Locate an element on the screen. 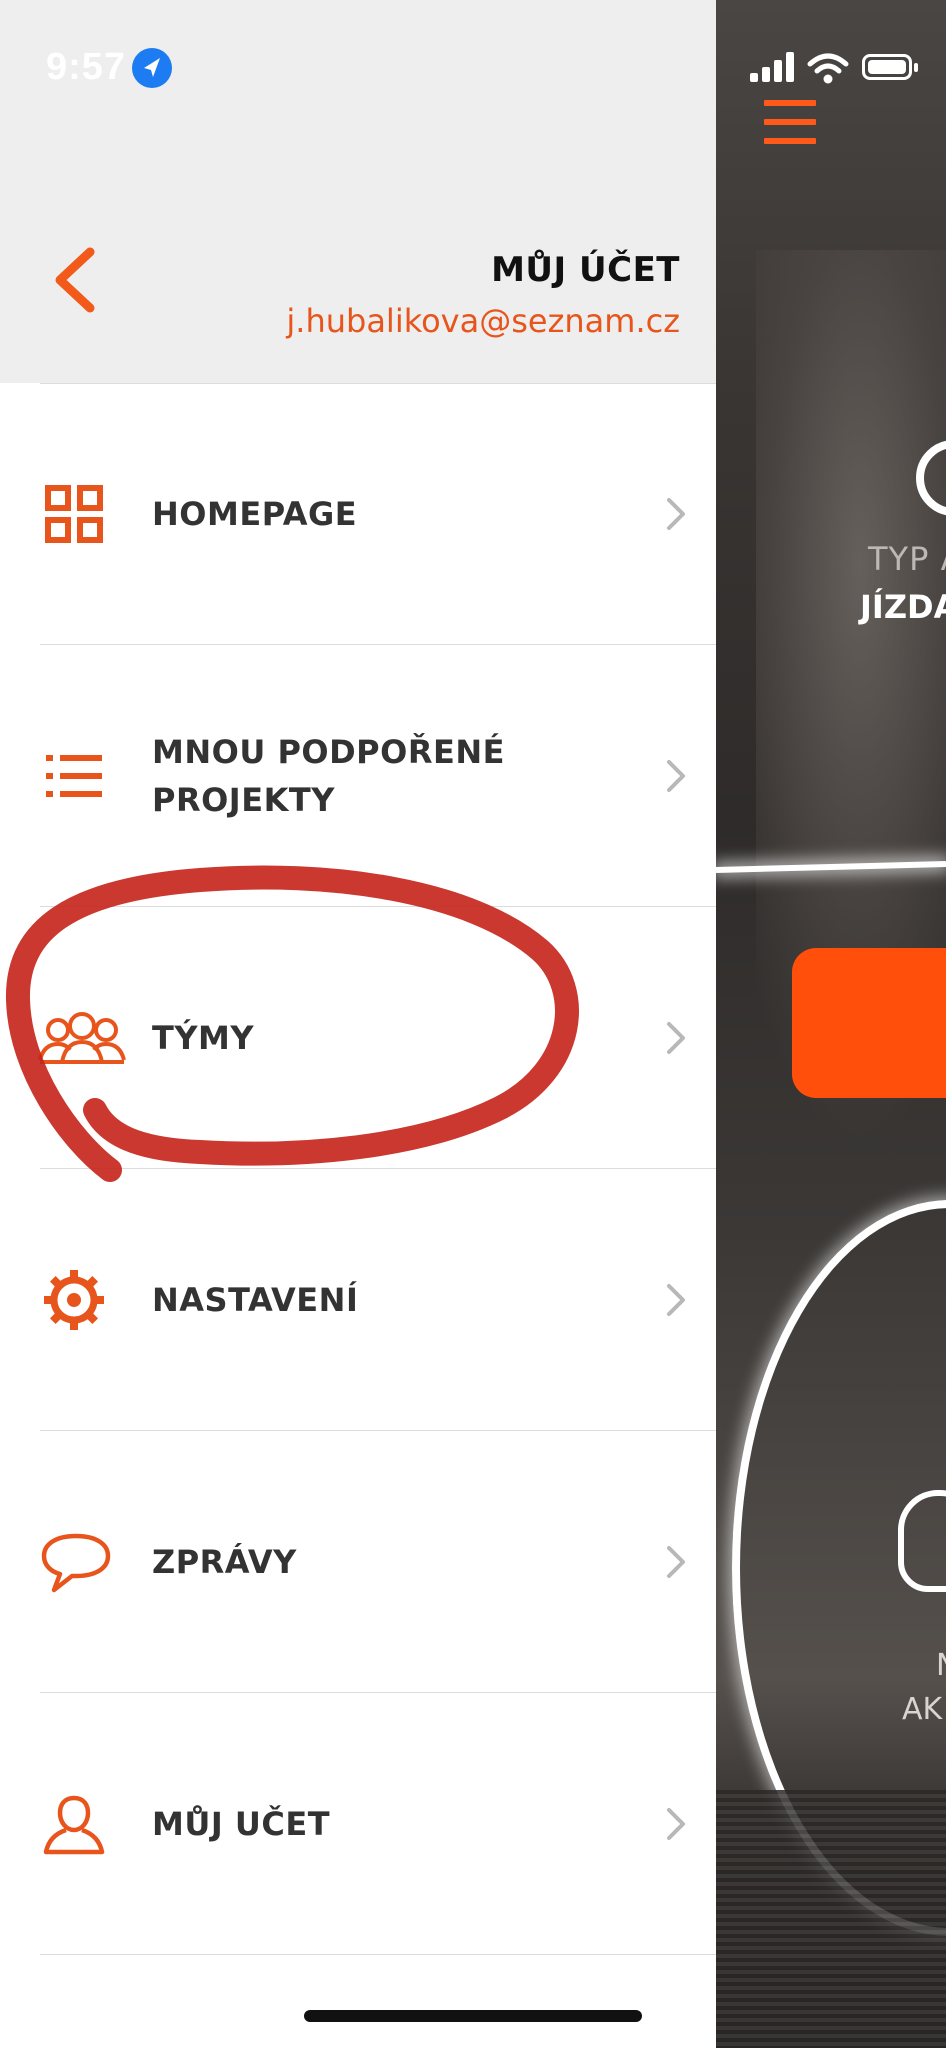  water-photo is located at coordinates (831, 1919).